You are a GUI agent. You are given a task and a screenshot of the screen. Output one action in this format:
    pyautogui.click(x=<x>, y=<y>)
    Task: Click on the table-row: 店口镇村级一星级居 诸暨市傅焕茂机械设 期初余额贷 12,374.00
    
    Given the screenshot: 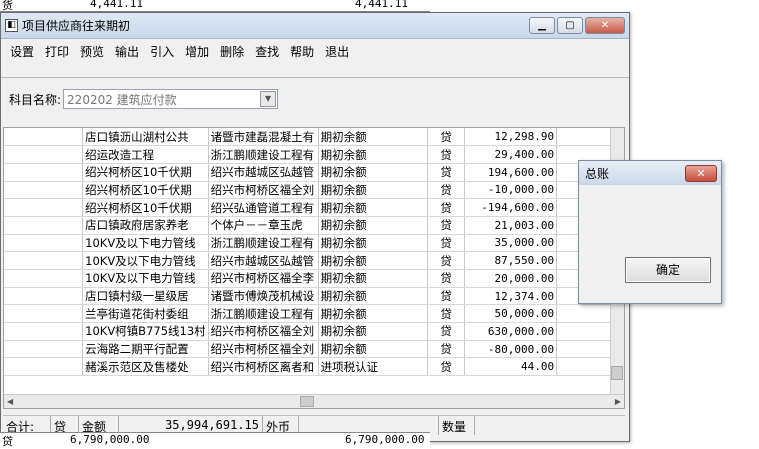 What is the action you would take?
    pyautogui.click(x=314, y=296)
    